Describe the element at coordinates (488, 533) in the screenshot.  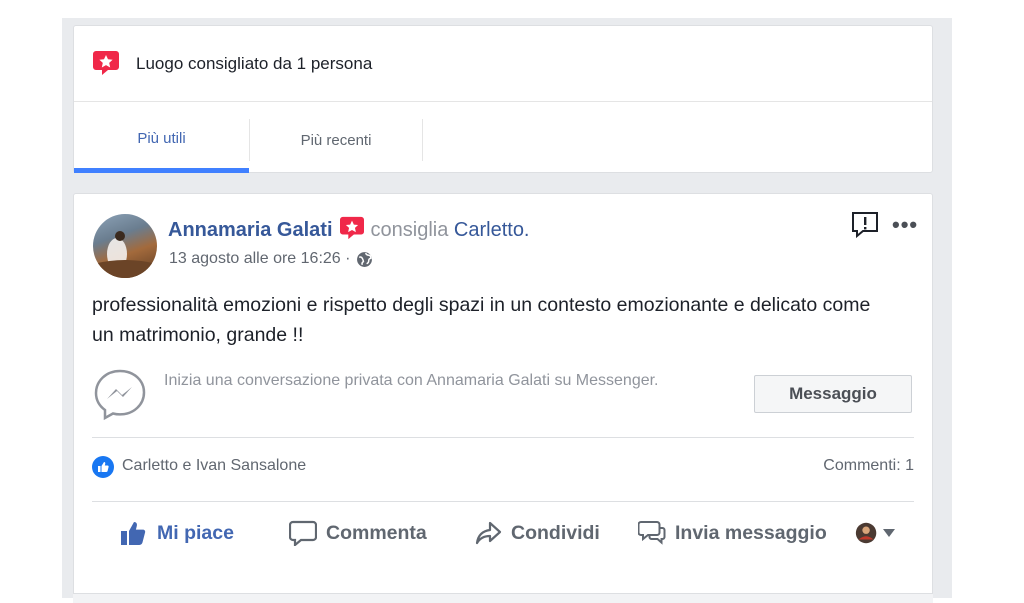
I see `share-icon` at that location.